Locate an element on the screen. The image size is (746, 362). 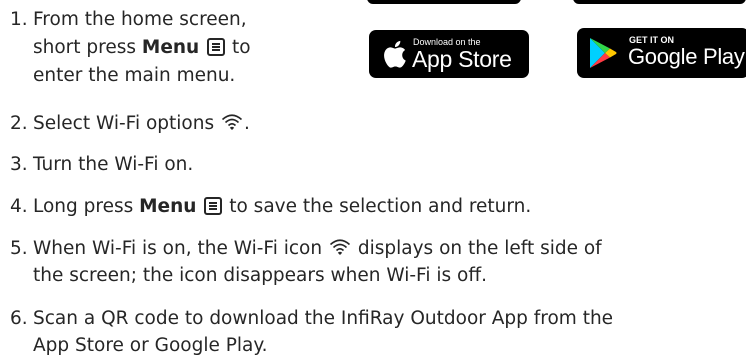
step-text: Select Wi-Fi options is located at coordinates (126, 123).